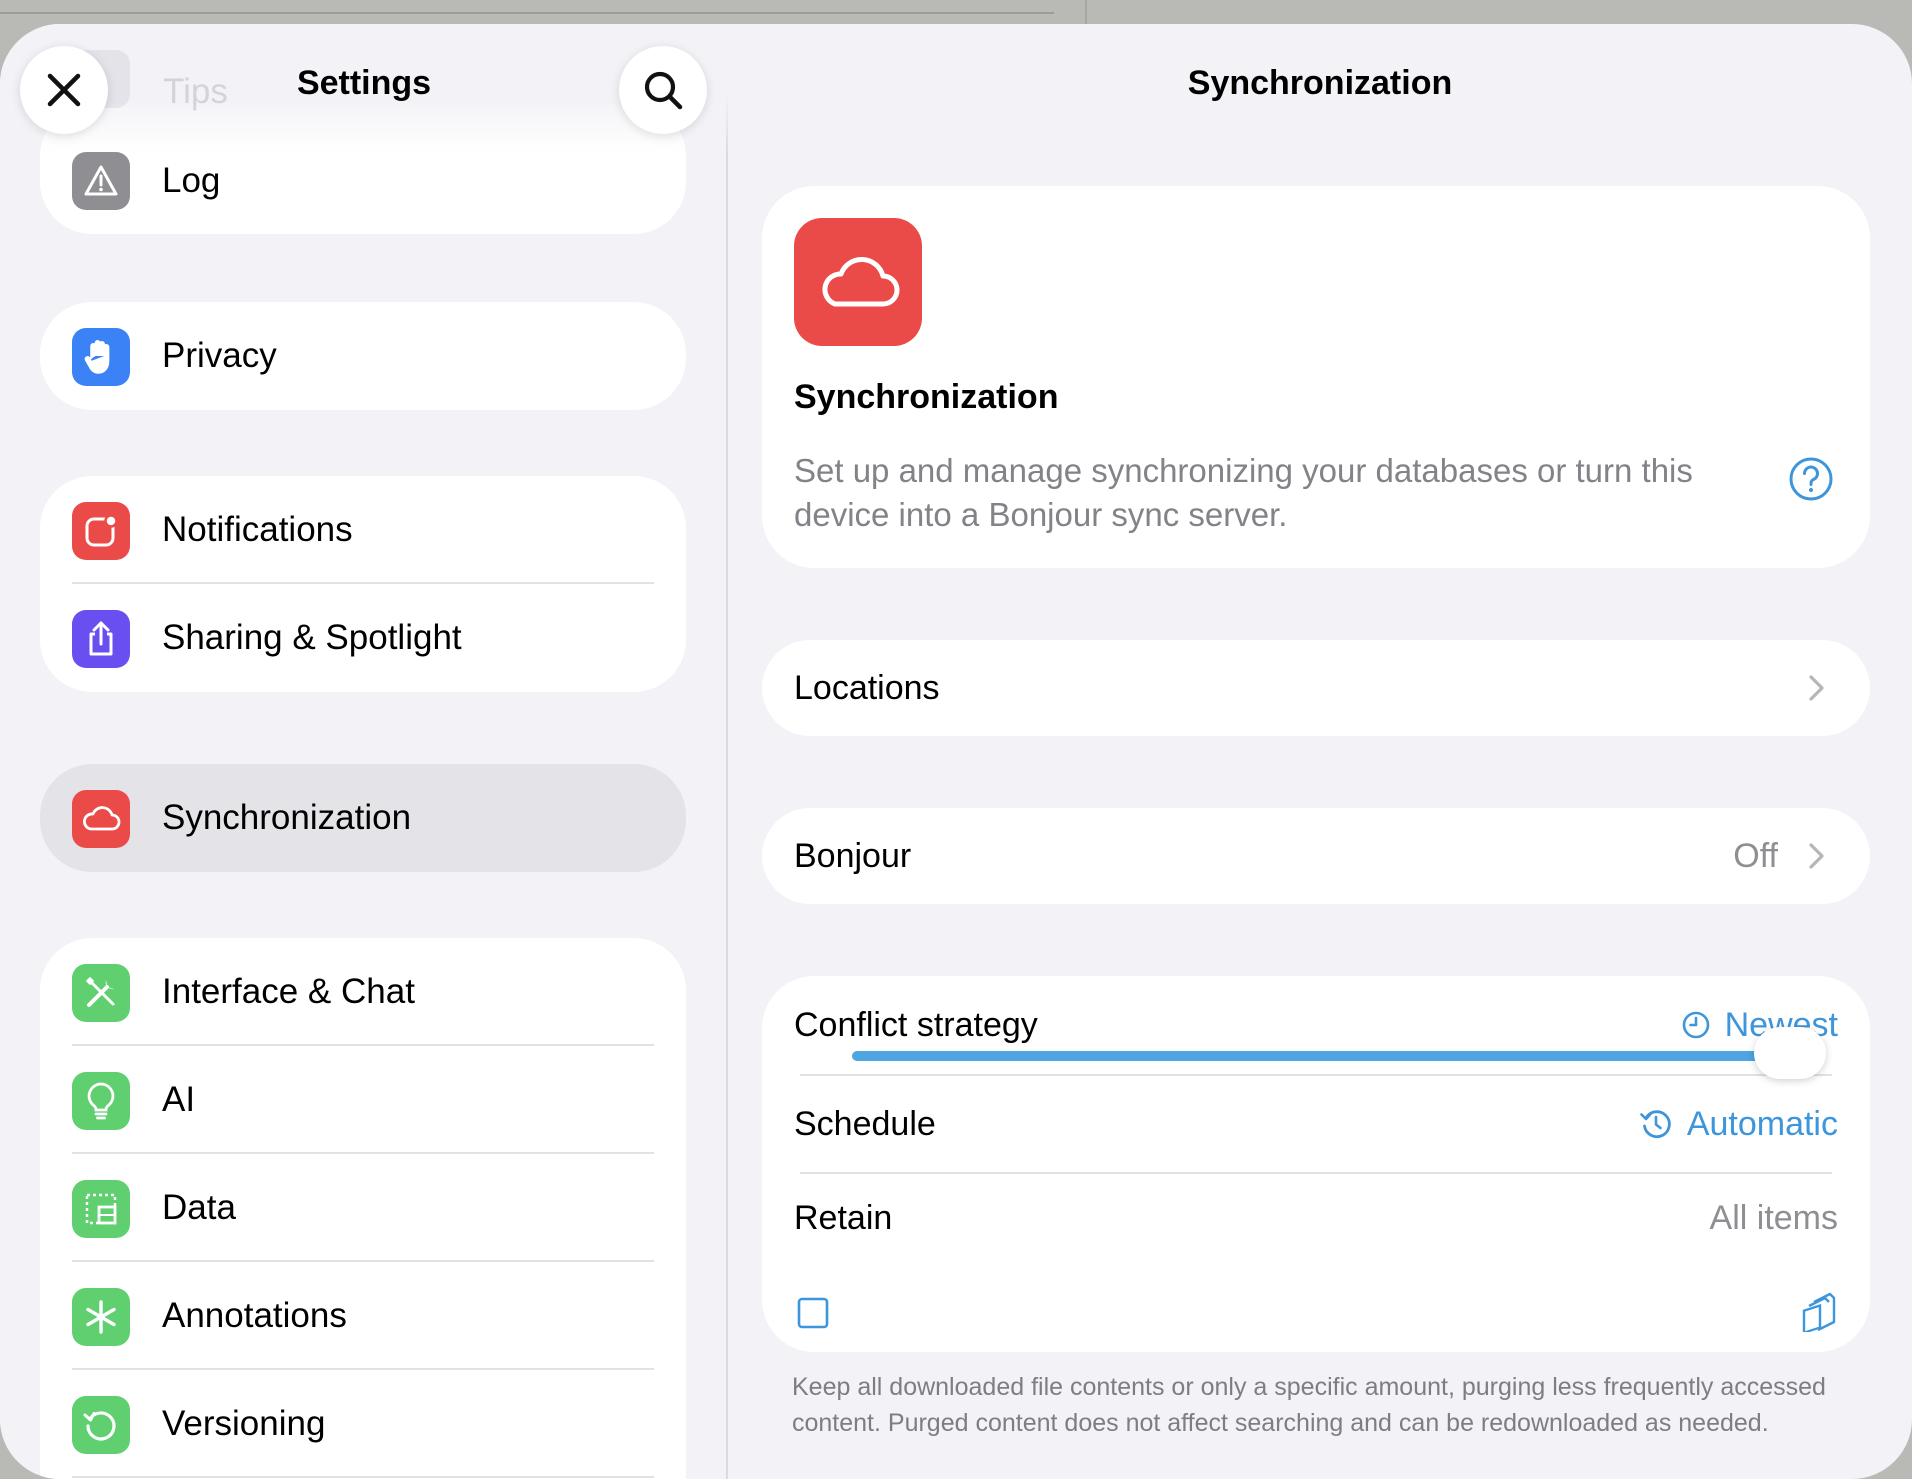 Image resolution: width=1912 pixels, height=1479 pixels. I want to click on asterisk-icon, so click(101, 1317).